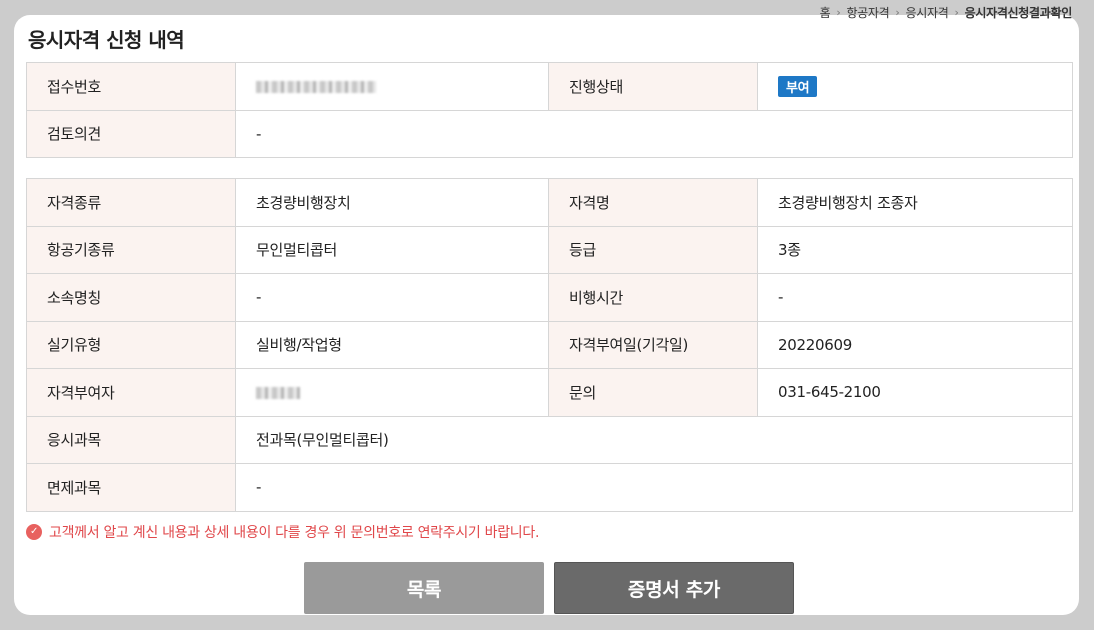 The height and width of the screenshot is (630, 1094). I want to click on breadcrumb-home: 홈, so click(825, 12).